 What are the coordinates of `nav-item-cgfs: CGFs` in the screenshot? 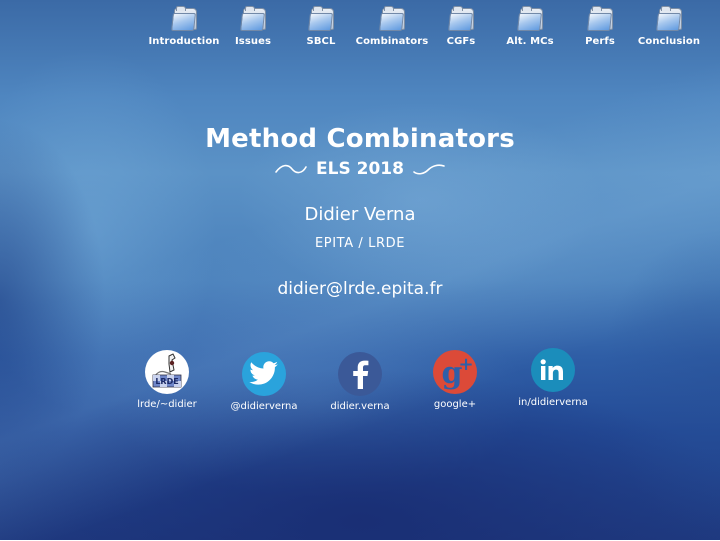 It's located at (461, 26).